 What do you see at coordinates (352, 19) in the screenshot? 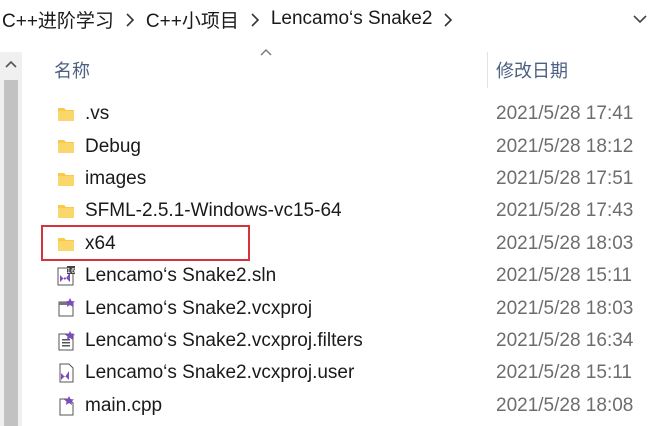
I see `breadcrumb-item-snake2: Lencamo‘s Snake2` at bounding box center [352, 19].